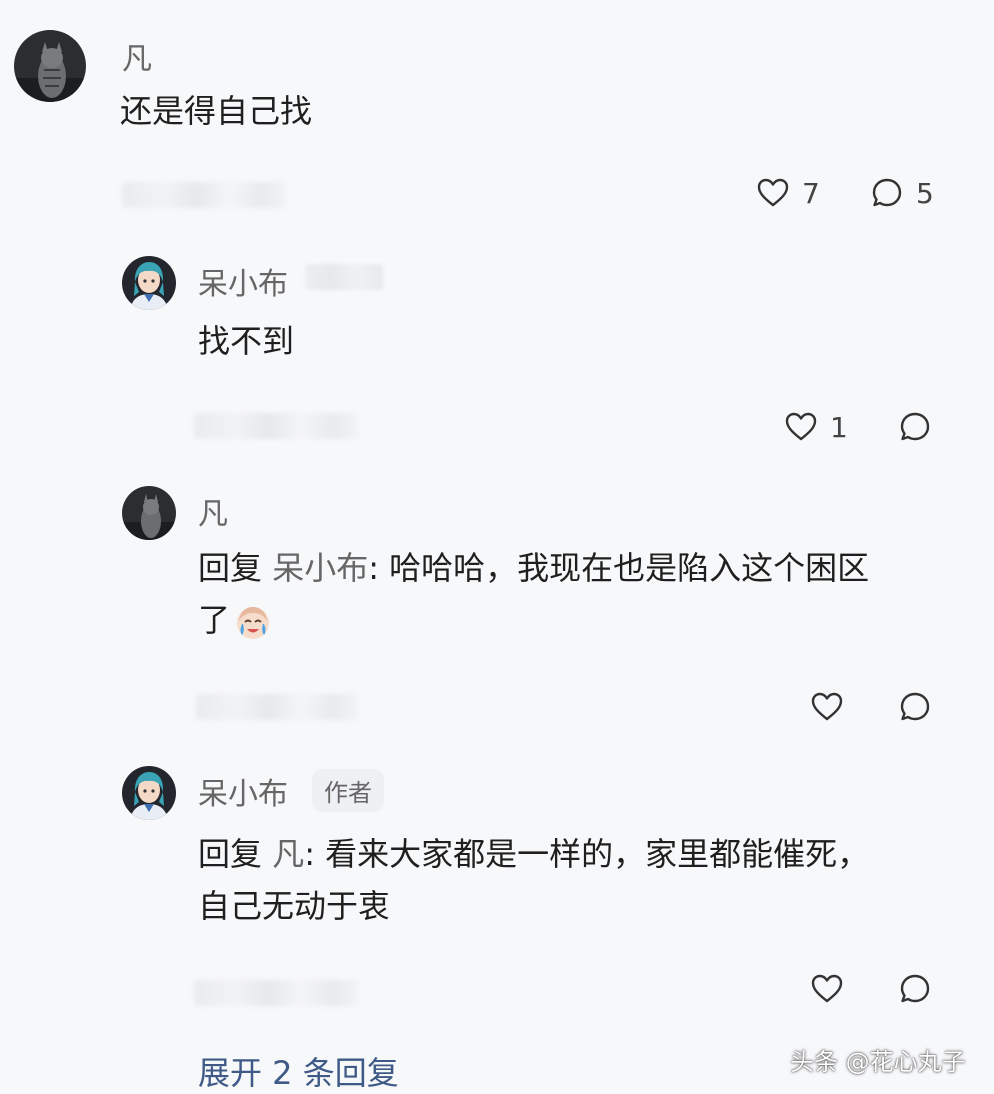 This screenshot has width=994, height=1094. What do you see at coordinates (878, 1062) in the screenshot?
I see `watermark: 头条 @花心丸子` at bounding box center [878, 1062].